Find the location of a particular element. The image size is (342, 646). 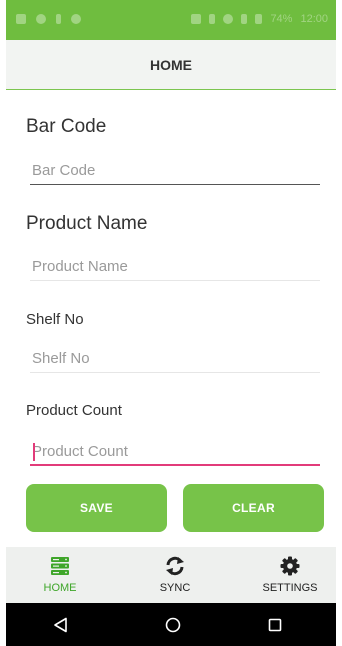

back-button is located at coordinates (61, 624).